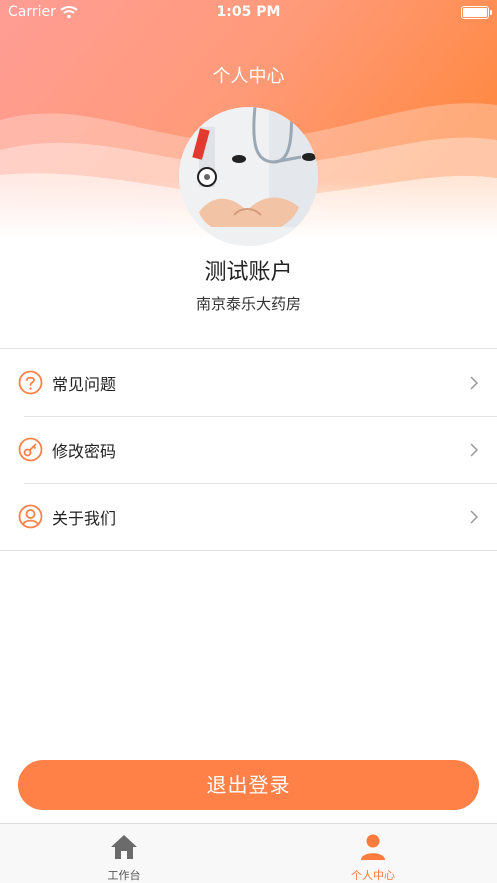  I want to click on menu-item-faq: 常见问题, so click(248, 382).